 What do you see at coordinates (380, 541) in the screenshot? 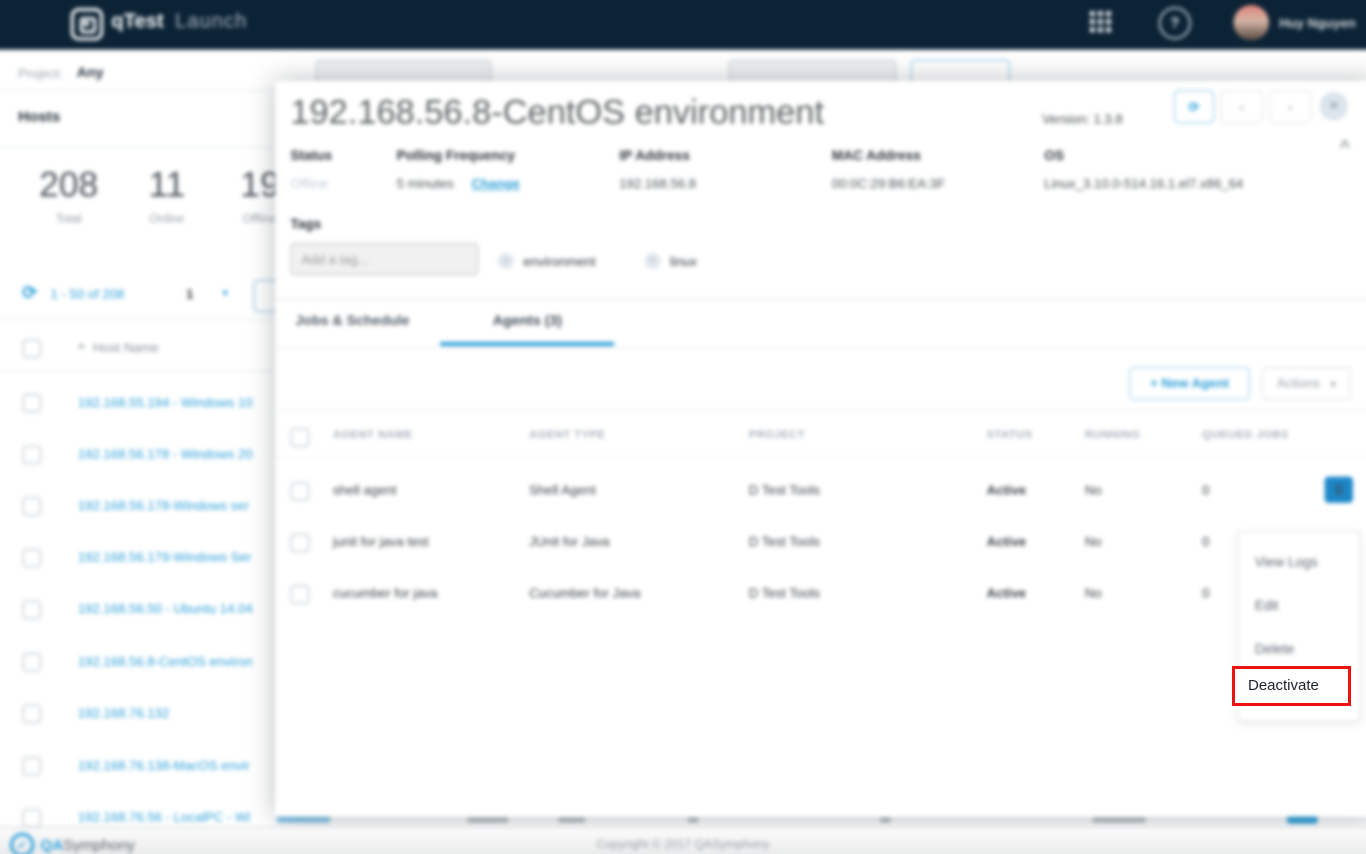
I see `agent-name: junit for java test` at bounding box center [380, 541].